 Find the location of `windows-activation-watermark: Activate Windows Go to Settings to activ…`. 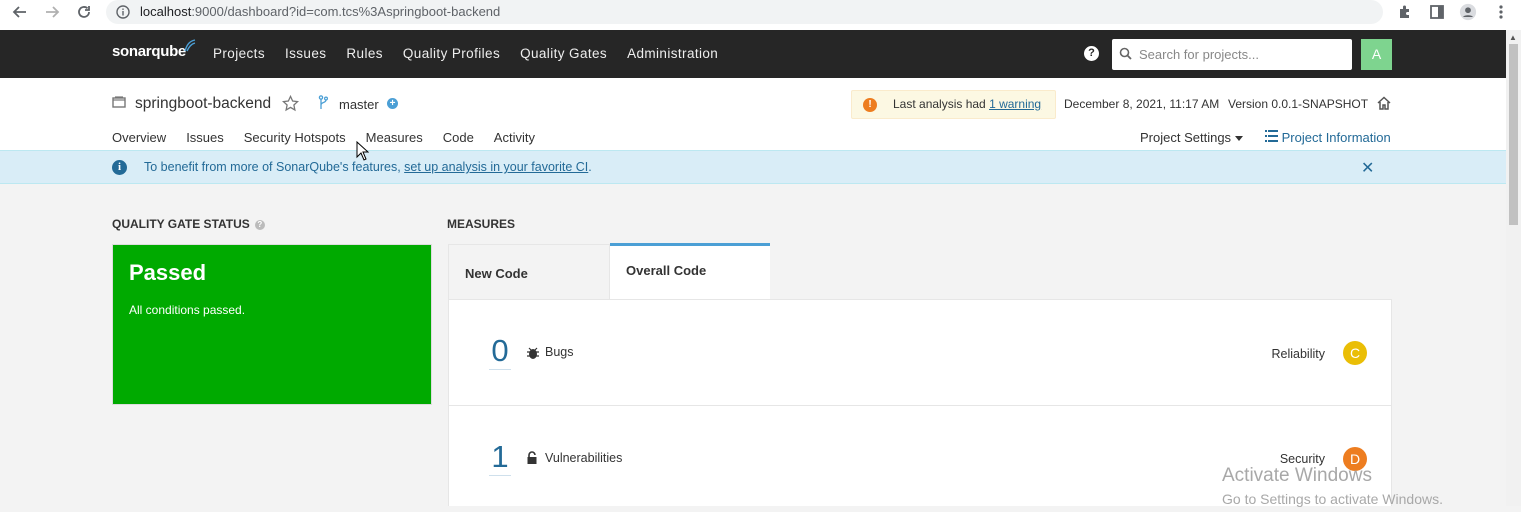

windows-activation-watermark: Activate Windows Go to Settings to activ… is located at coordinates (1332, 486).